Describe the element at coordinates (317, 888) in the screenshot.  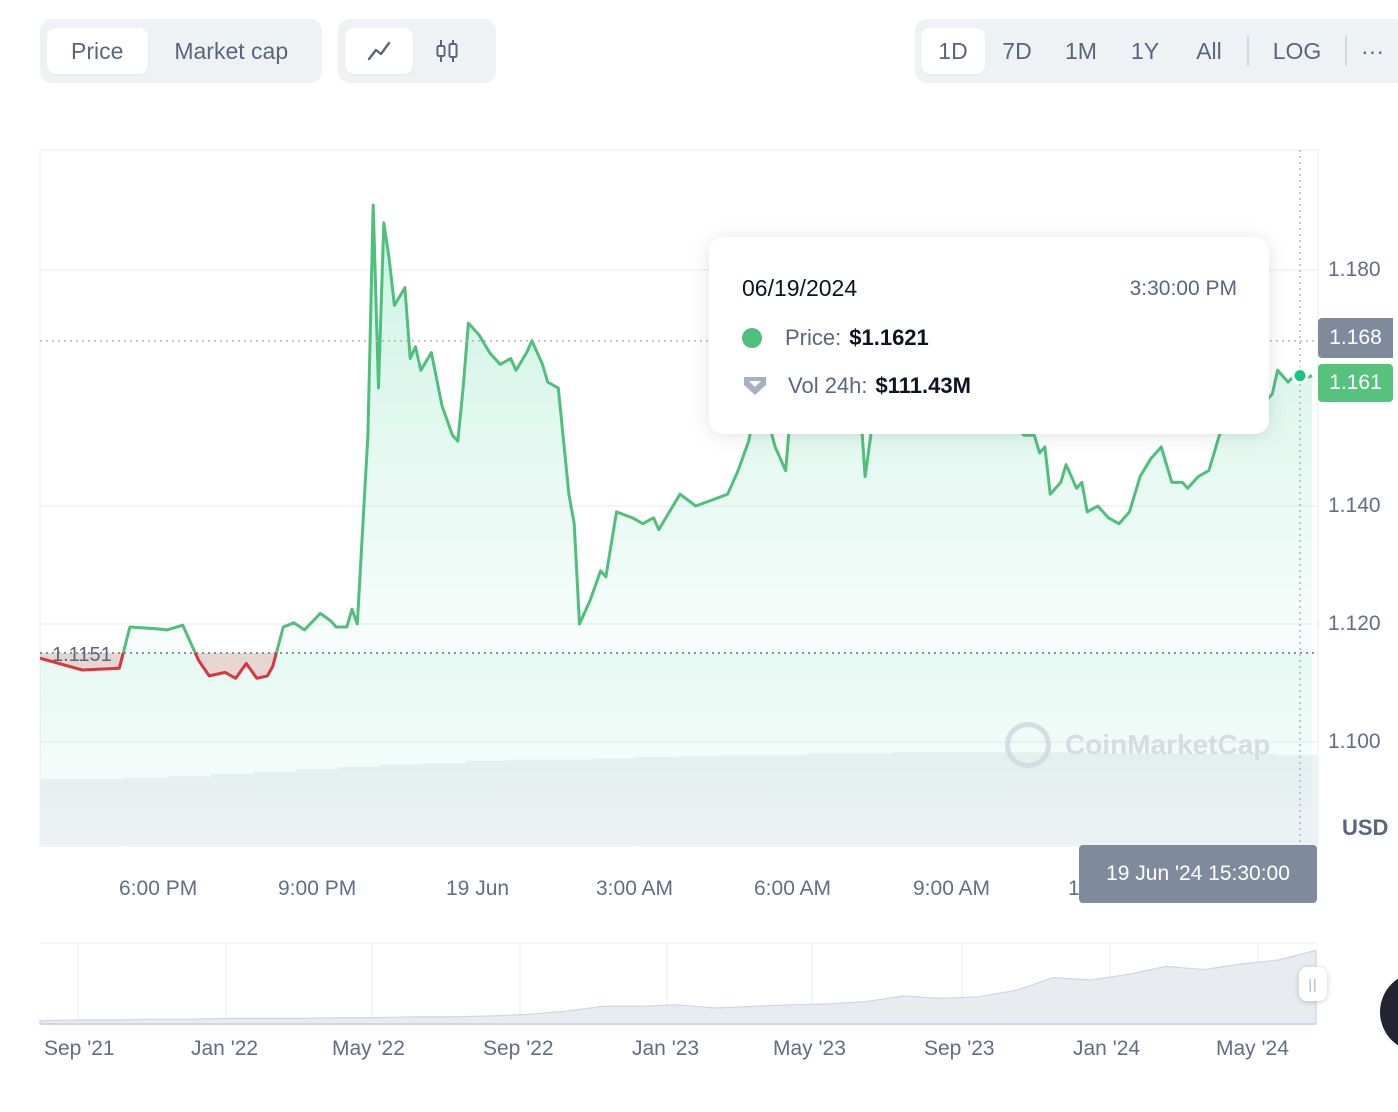
I see `x-tick-label: 9:00 PM` at that location.